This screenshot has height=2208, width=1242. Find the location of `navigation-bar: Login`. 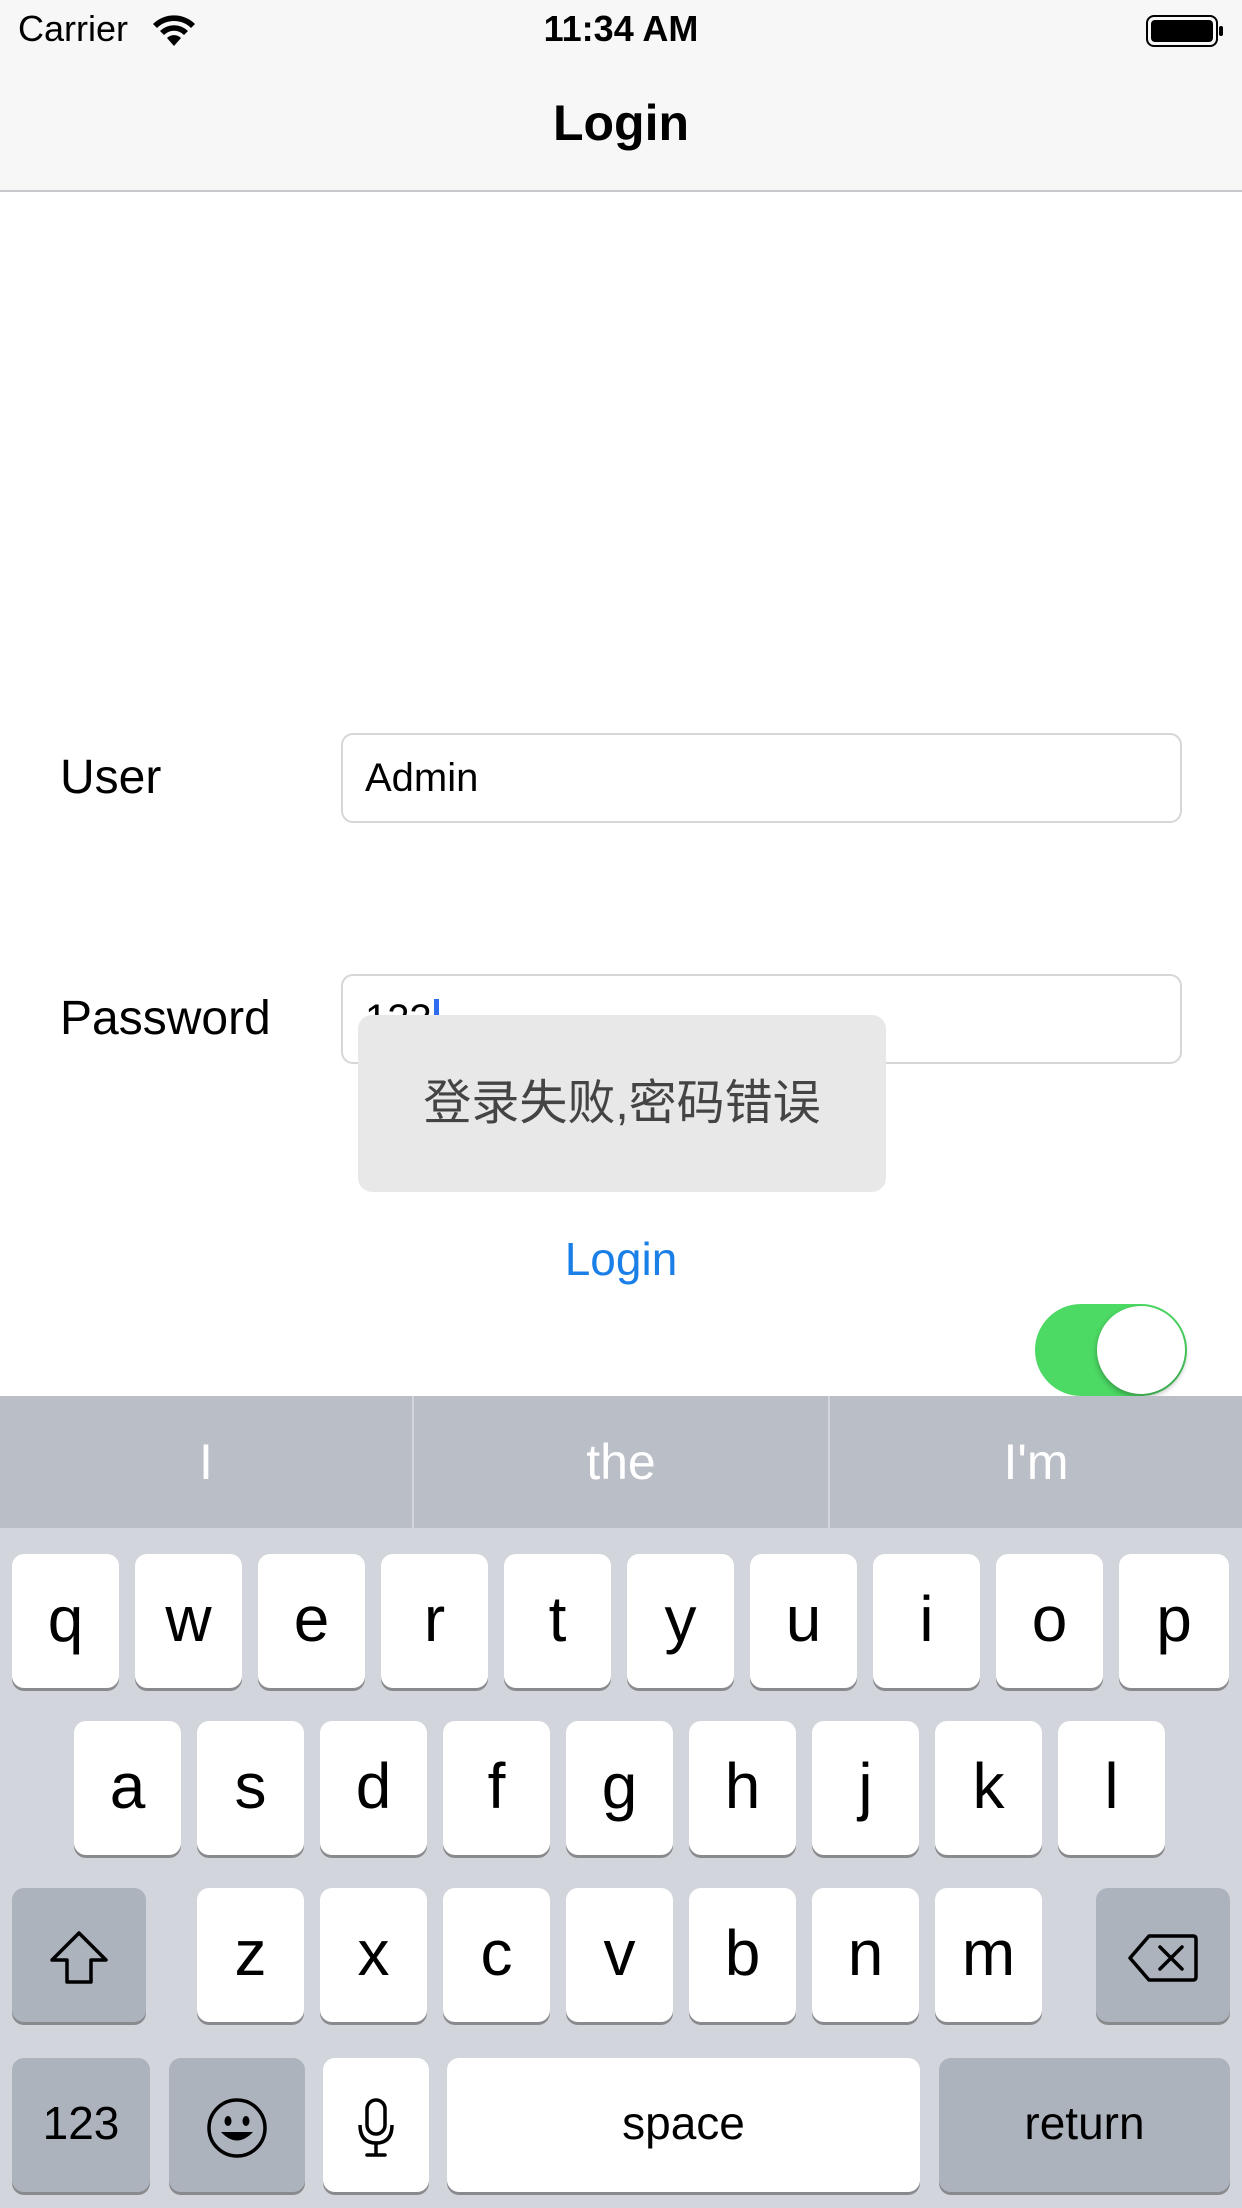

navigation-bar: Login is located at coordinates (621, 126).